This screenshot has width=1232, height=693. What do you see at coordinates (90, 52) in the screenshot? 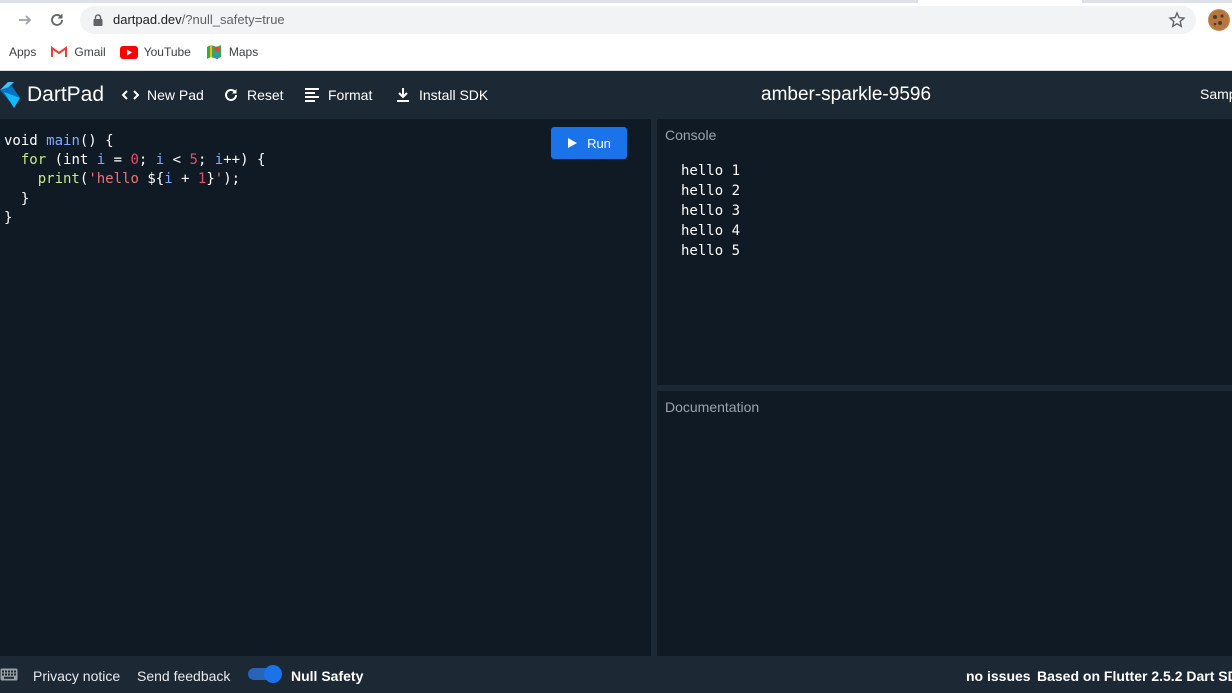
I see `bookmark-label: Gmail` at bounding box center [90, 52].